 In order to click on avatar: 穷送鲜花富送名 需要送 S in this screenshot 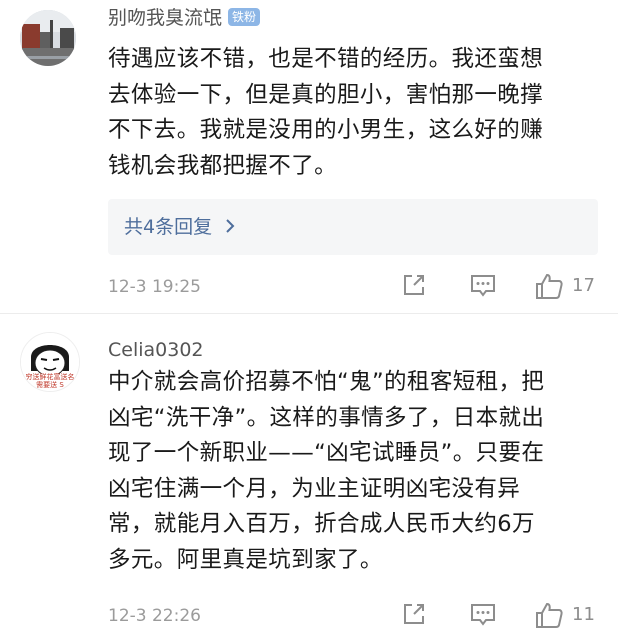, I will do `click(50, 362)`.